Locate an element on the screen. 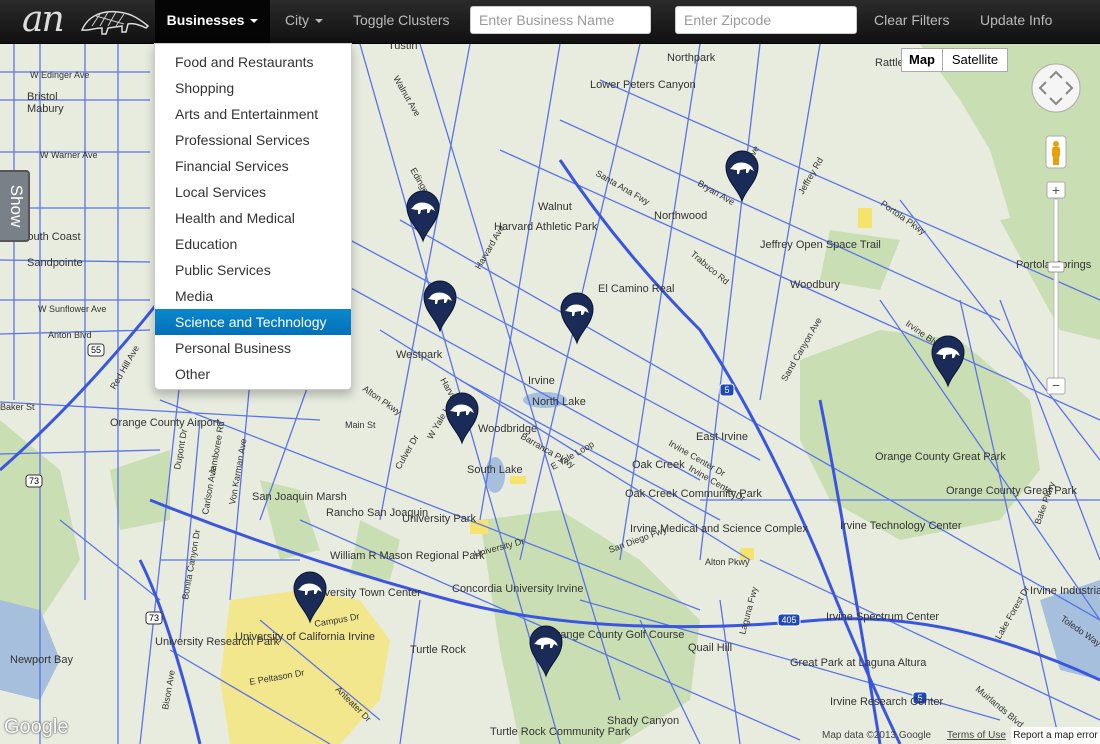 The image size is (1100, 744). dropdown-item-food-and-restaurants: Food and Restaurants is located at coordinates (253, 62).